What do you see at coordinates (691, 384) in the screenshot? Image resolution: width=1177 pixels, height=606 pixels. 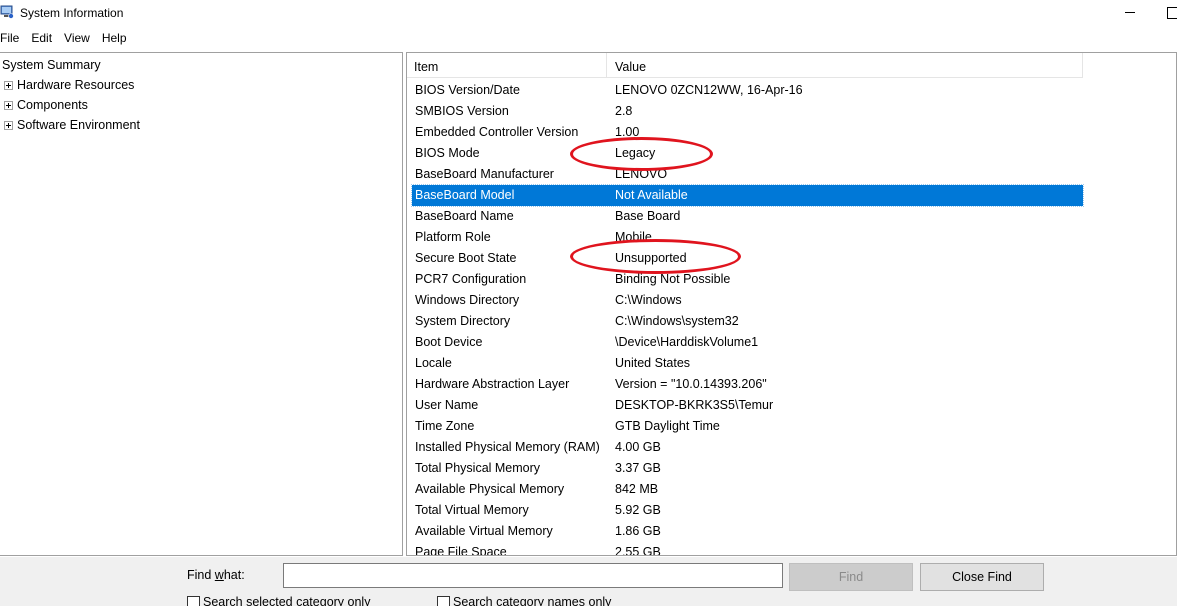 I see `row-value-cell: Version = "10.0.14393.206"` at bounding box center [691, 384].